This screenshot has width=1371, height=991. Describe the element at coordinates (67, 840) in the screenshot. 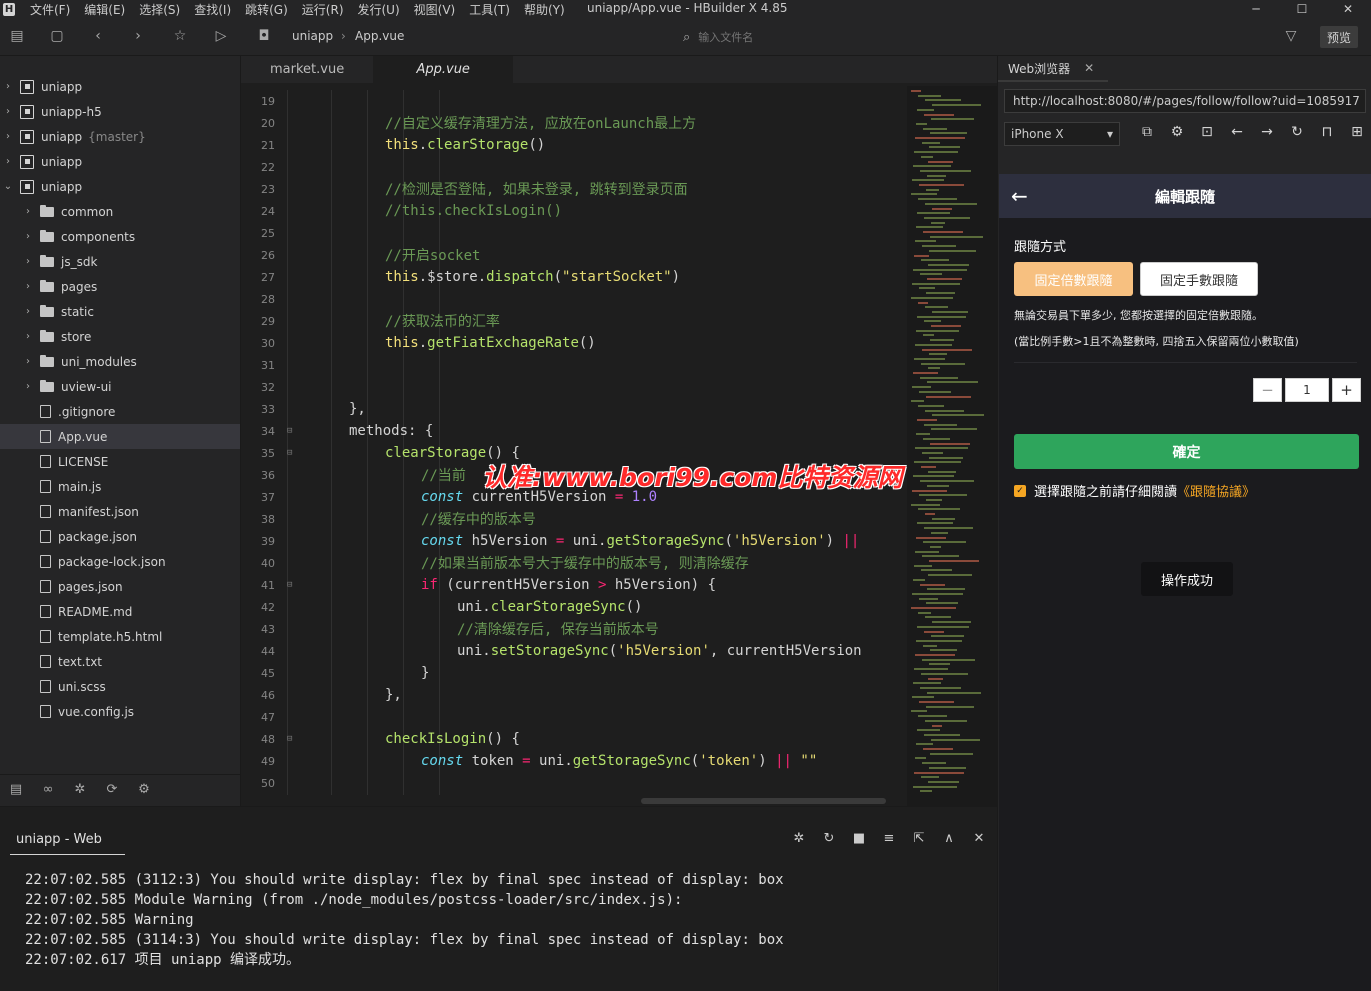

I see `console-tab: uniapp - Web` at that location.